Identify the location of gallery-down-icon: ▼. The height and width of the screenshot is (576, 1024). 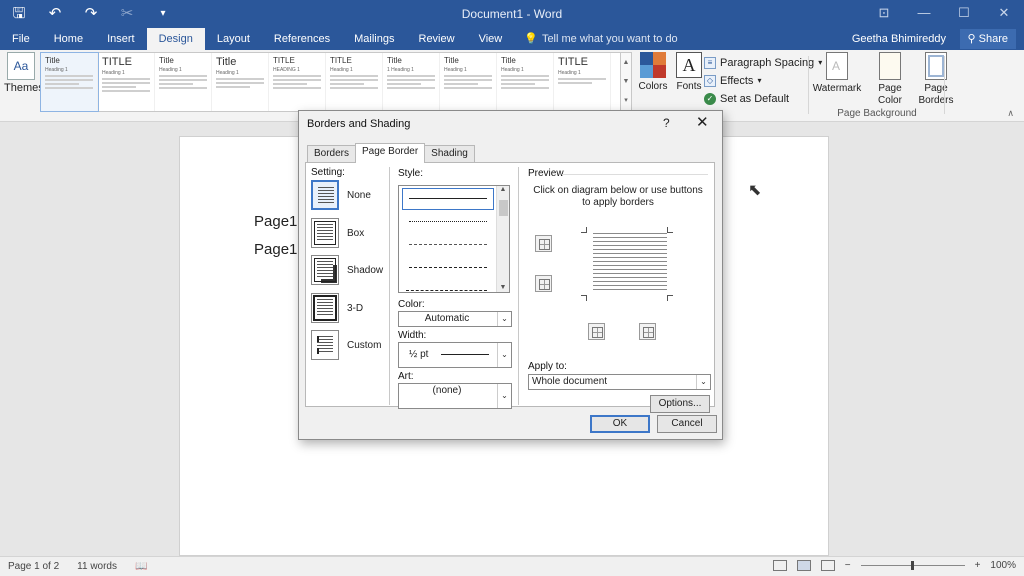
(626, 81).